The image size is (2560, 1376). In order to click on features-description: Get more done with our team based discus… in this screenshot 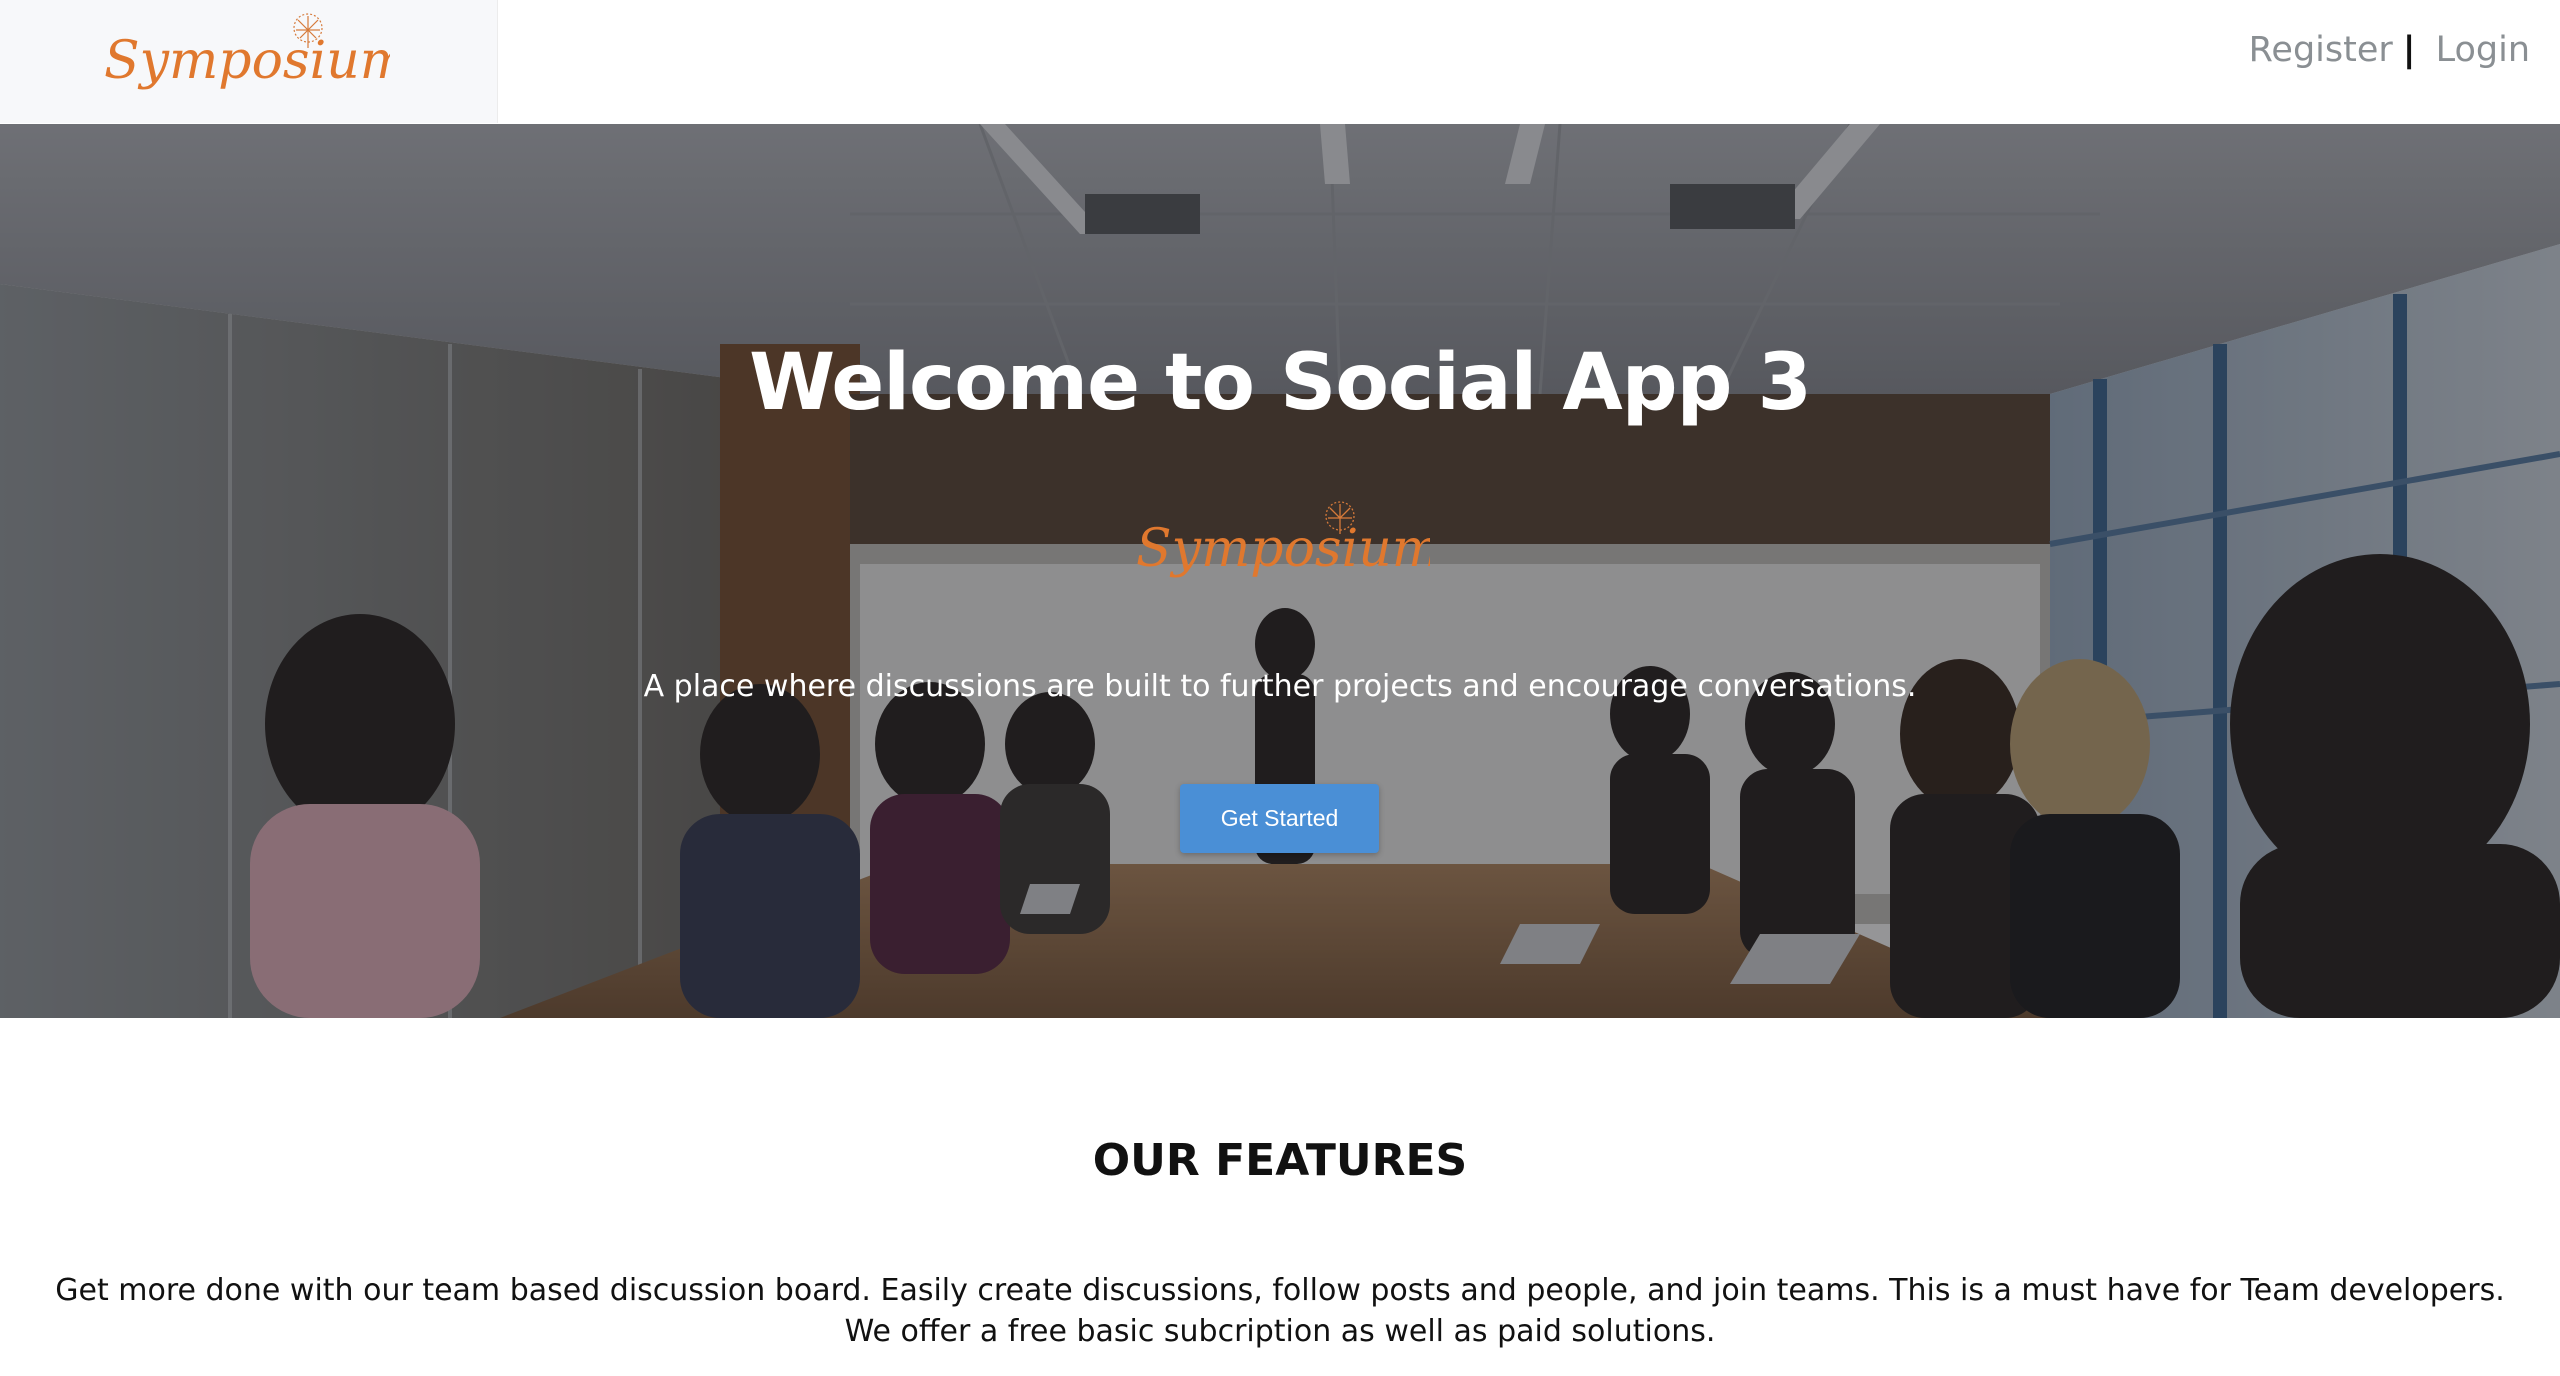, I will do `click(1280, 1311)`.